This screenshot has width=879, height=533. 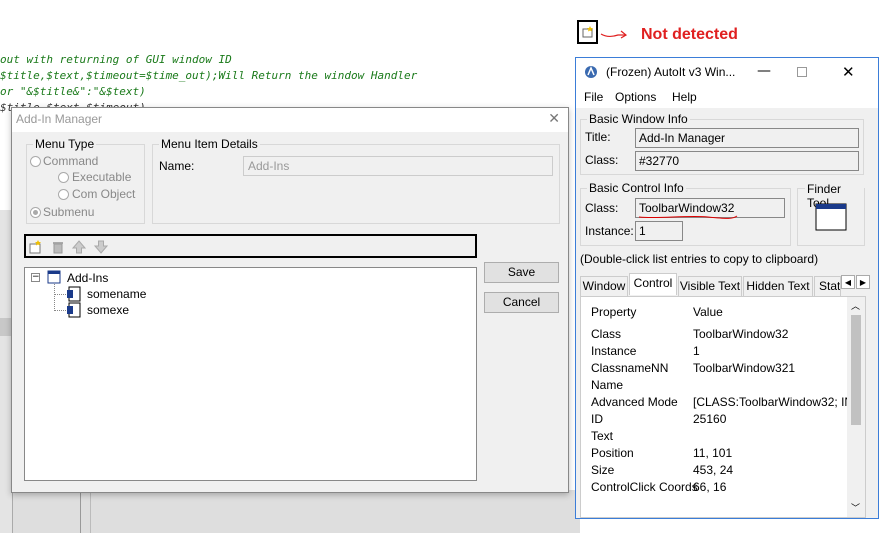 I want to click on addin-toolbar, so click(x=250, y=246).